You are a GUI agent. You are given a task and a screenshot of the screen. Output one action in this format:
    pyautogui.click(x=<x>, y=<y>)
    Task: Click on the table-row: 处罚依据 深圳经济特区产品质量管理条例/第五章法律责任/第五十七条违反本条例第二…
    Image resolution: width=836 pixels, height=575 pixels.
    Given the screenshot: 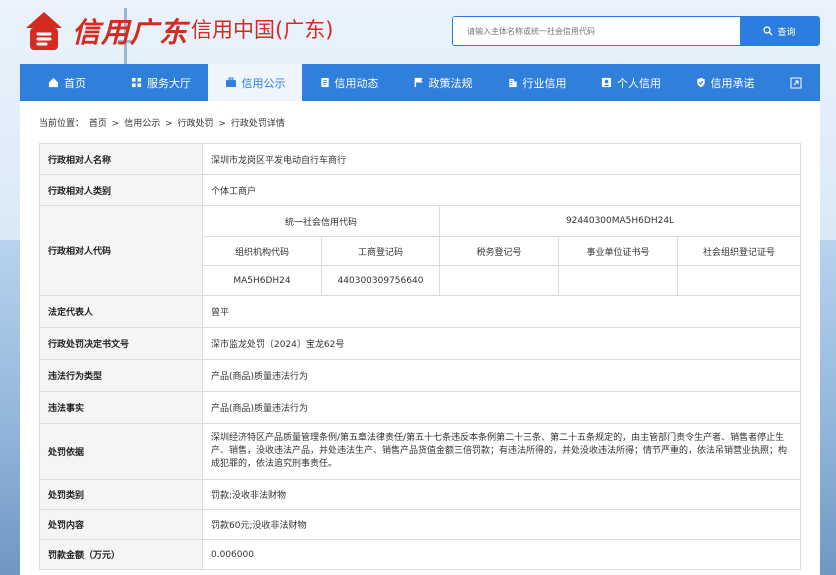 What is the action you would take?
    pyautogui.click(x=420, y=451)
    